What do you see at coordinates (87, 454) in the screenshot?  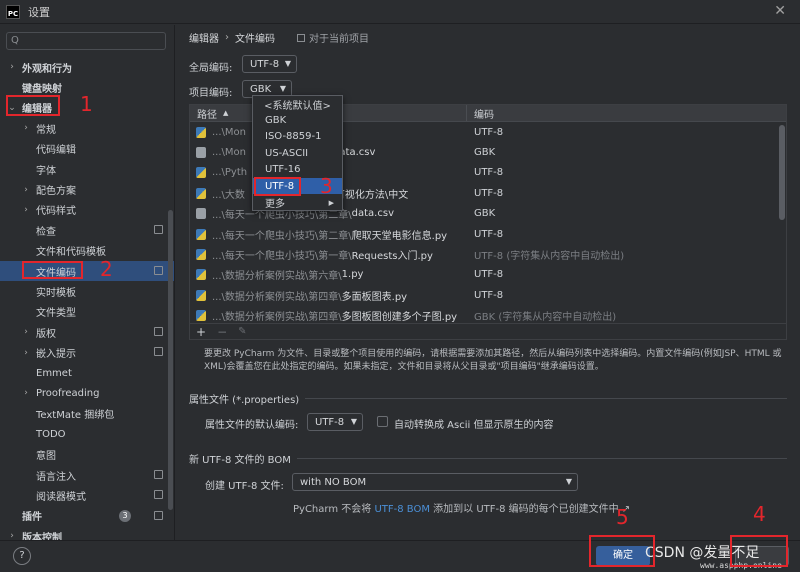 I see `sidebar-item: 意图` at bounding box center [87, 454].